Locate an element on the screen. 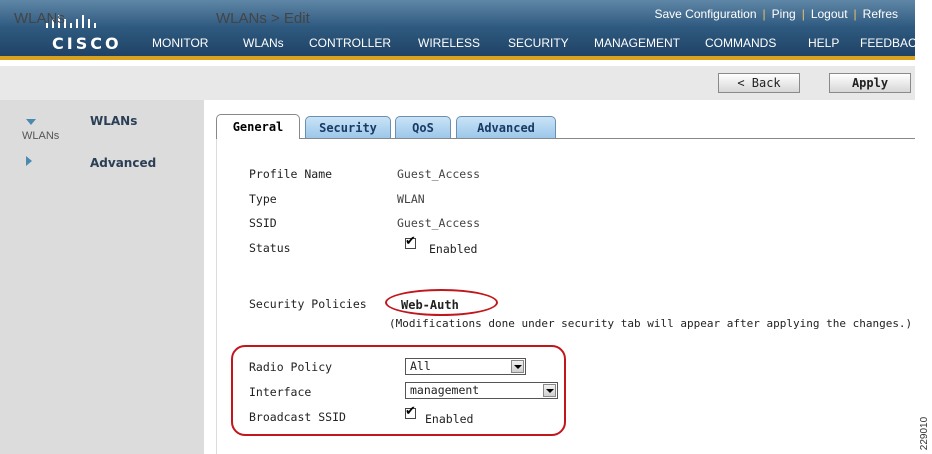 The height and width of the screenshot is (454, 932). tab-general: General is located at coordinates (258, 126).